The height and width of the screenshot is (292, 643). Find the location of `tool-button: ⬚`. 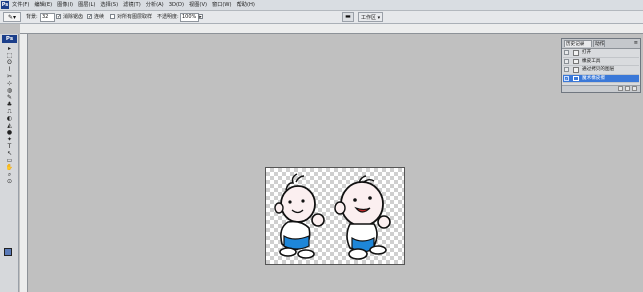

tool-button: ⬚ is located at coordinates (9, 55).